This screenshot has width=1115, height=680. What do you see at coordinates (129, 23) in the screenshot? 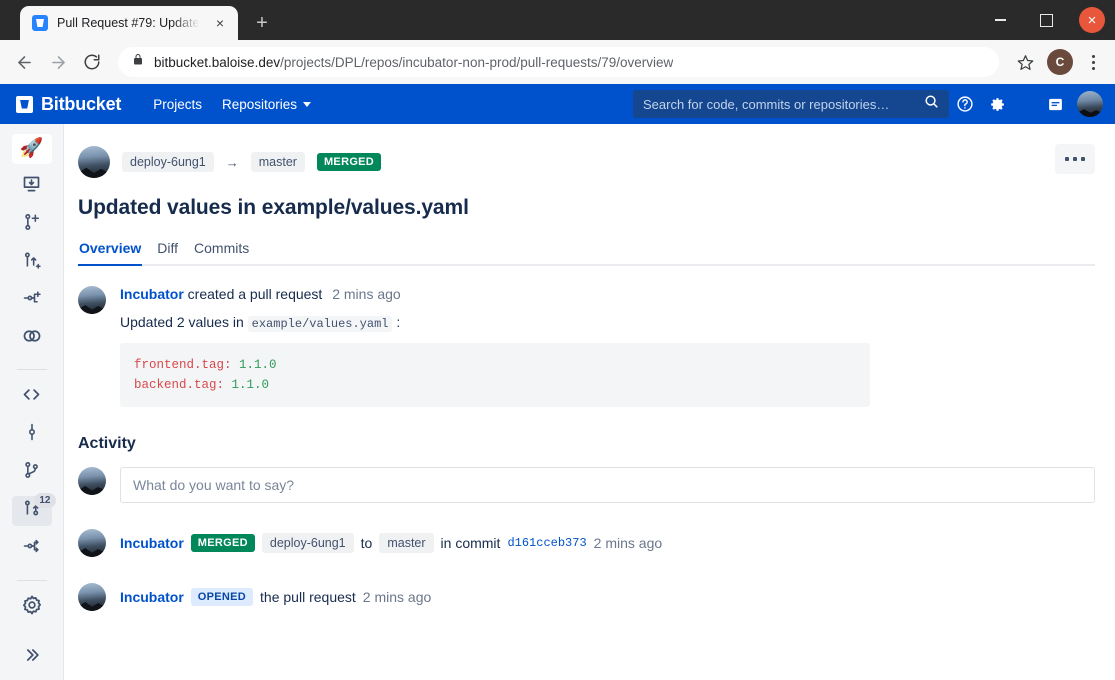
I see `browser-tab: Pull Request #79: Updated ×` at bounding box center [129, 23].